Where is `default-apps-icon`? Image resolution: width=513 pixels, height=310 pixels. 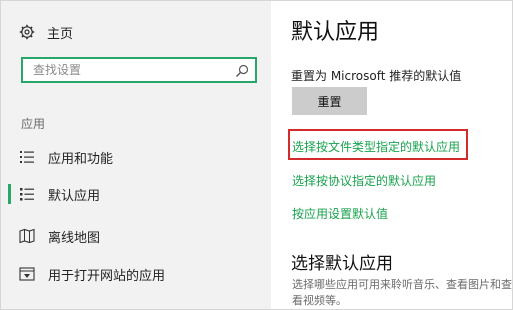
default-apps-icon is located at coordinates (27, 194).